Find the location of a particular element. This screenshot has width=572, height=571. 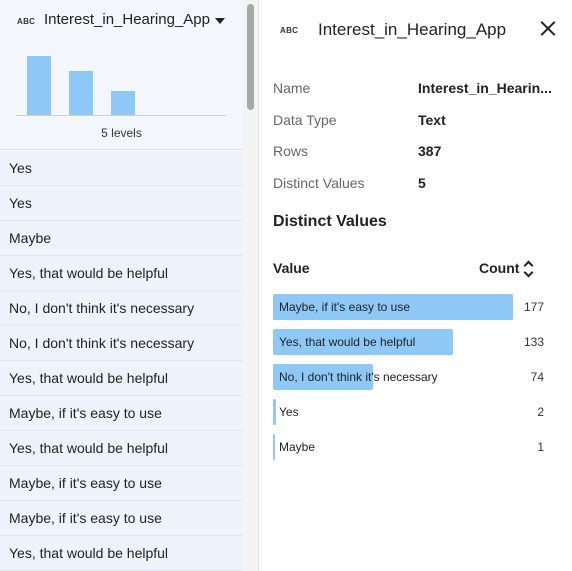

close-icon is located at coordinates (548, 28).